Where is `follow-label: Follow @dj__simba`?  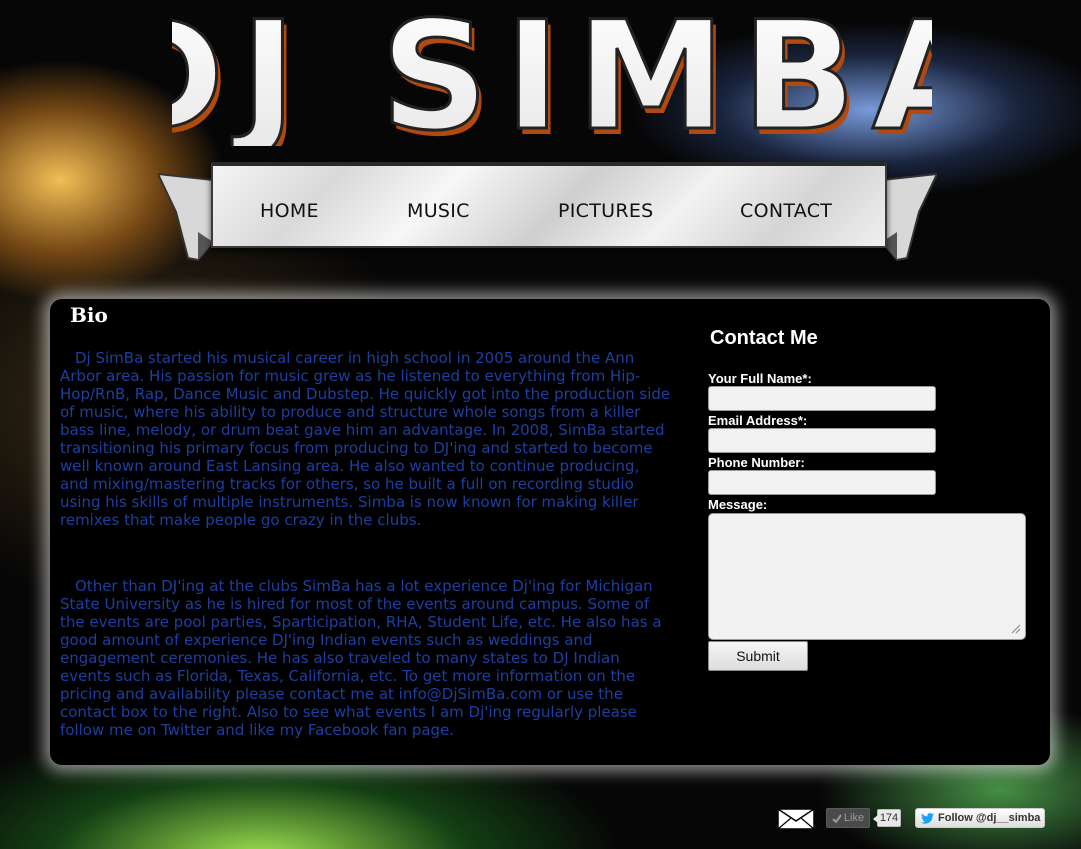 follow-label: Follow @dj__simba is located at coordinates (989, 818).